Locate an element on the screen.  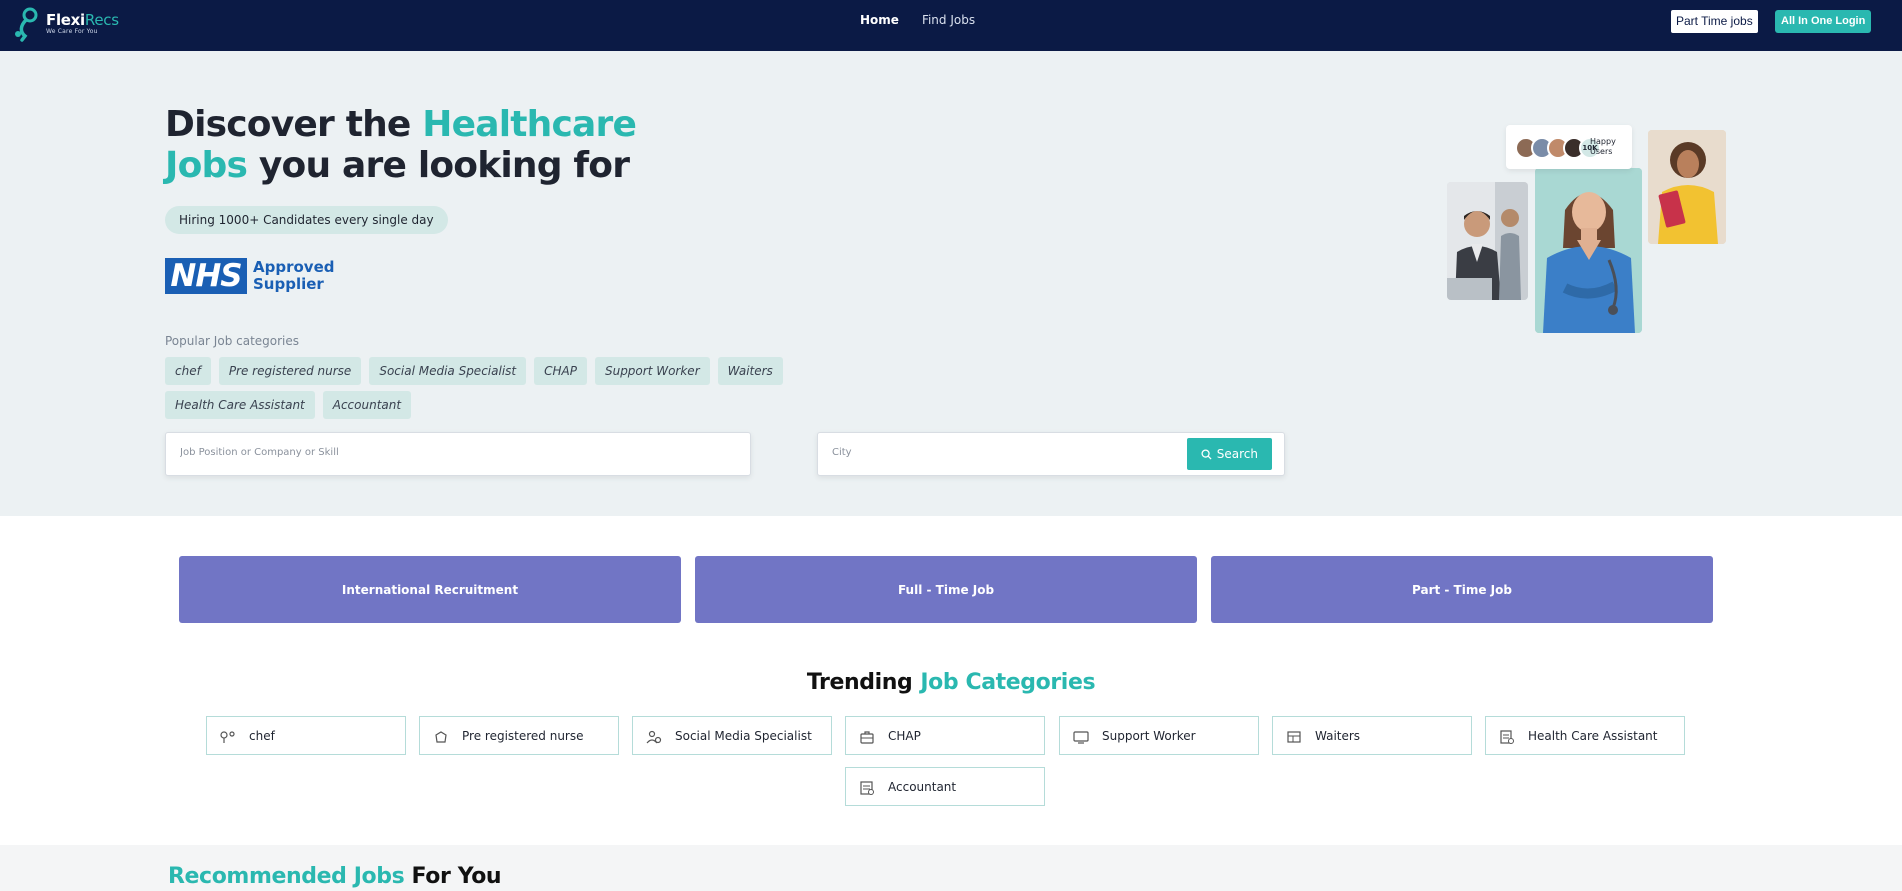
trending-category-label: Support Worker is located at coordinates (1149, 735).